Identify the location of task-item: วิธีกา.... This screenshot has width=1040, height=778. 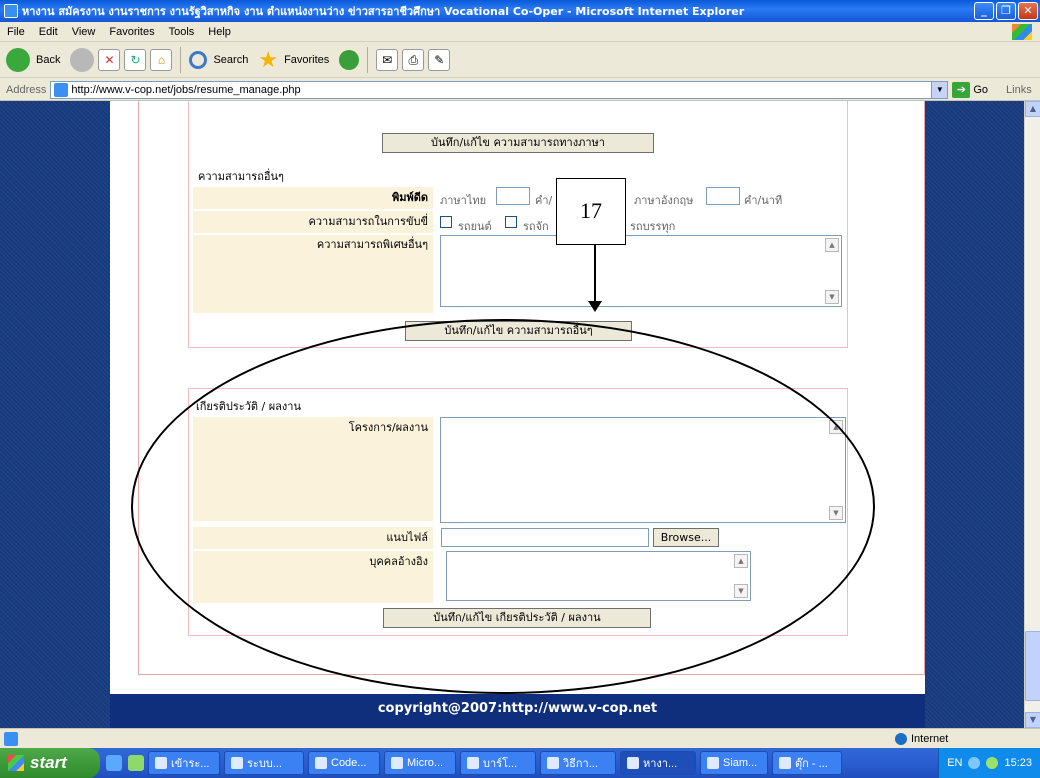
(578, 763).